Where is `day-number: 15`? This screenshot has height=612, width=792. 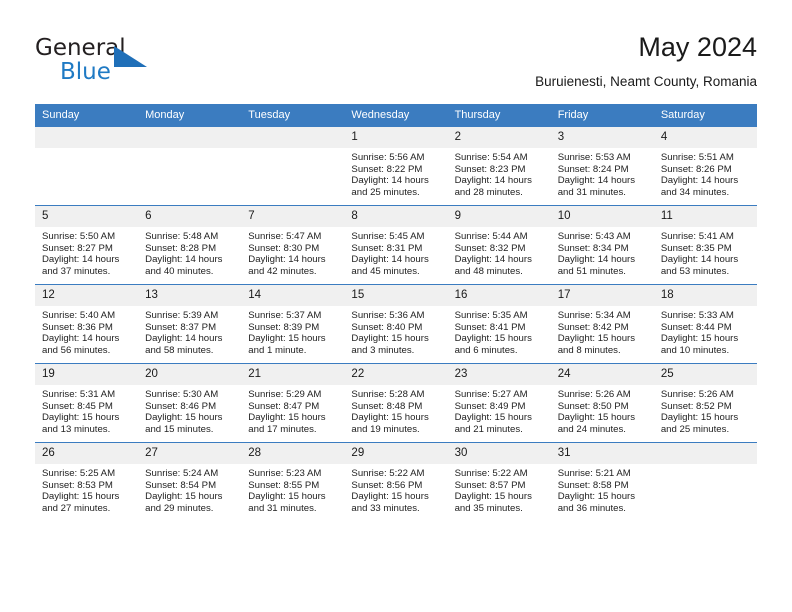
day-number: 15 is located at coordinates (396, 295).